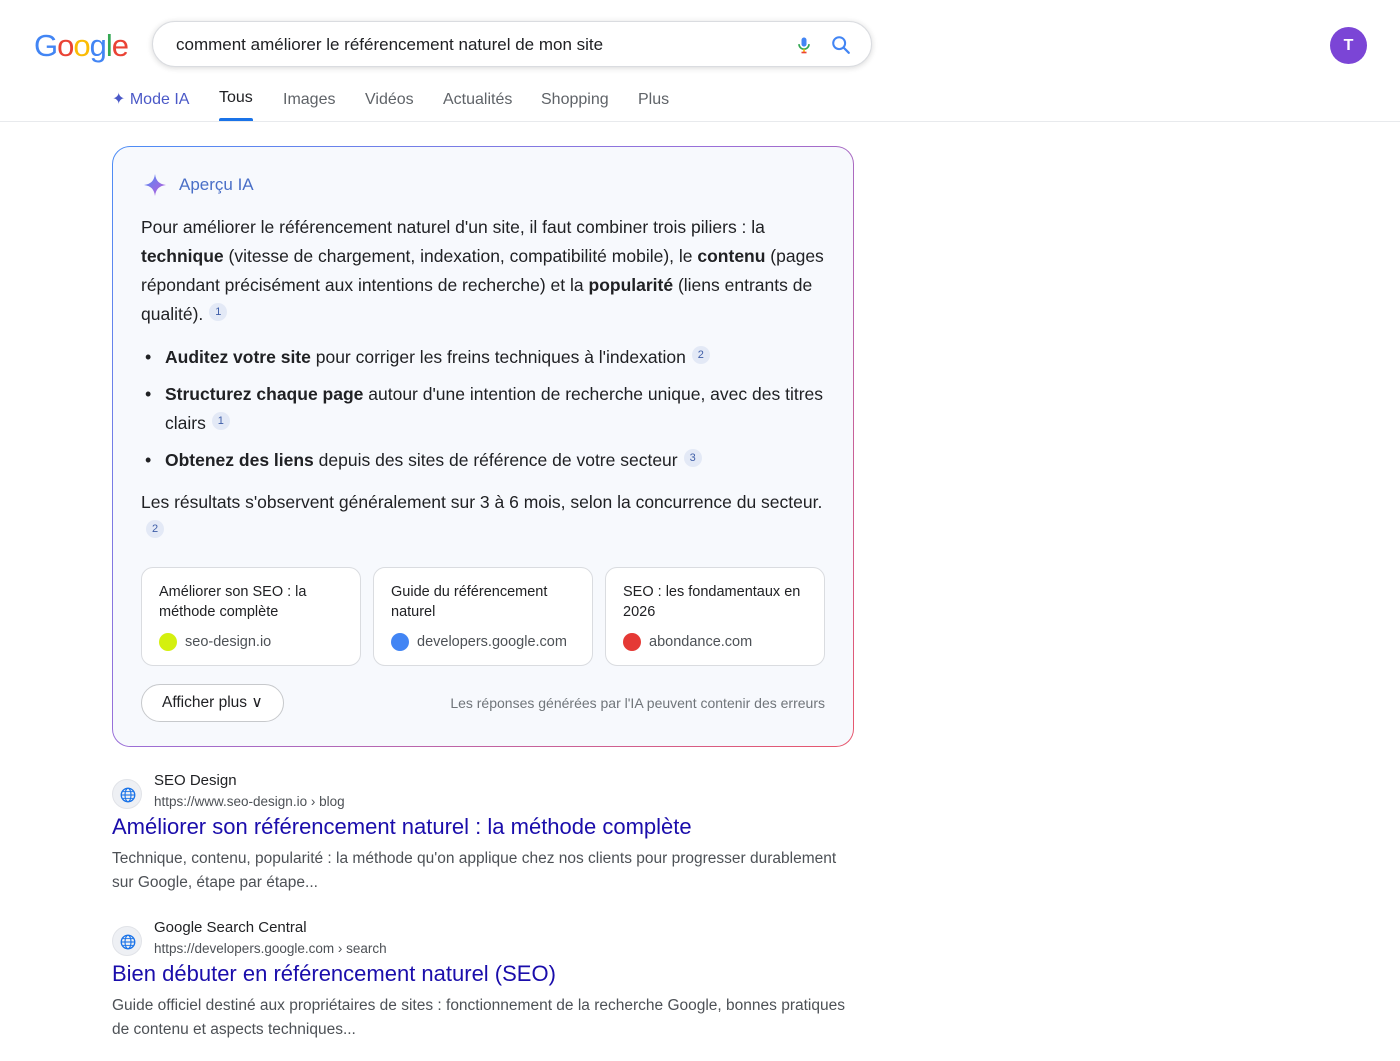 This screenshot has height=1061, width=1400. I want to click on source-card-site: seo-design.io, so click(228, 642).